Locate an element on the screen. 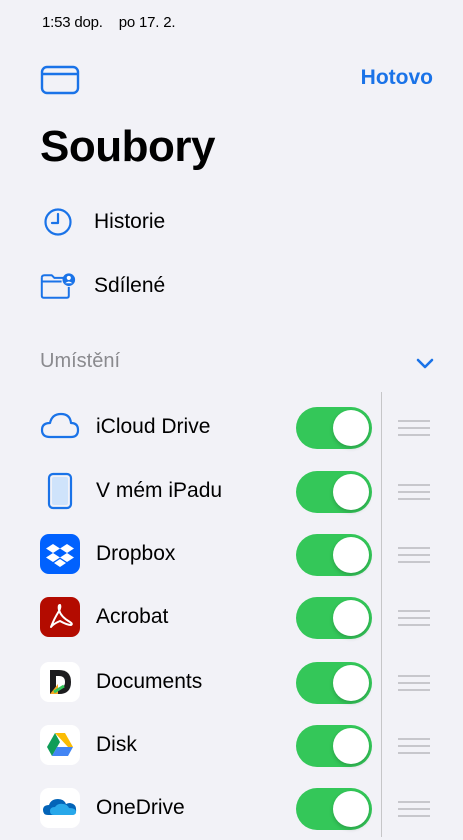  location-row-on-my-ipad: V mém iPadu is located at coordinates (231, 491).